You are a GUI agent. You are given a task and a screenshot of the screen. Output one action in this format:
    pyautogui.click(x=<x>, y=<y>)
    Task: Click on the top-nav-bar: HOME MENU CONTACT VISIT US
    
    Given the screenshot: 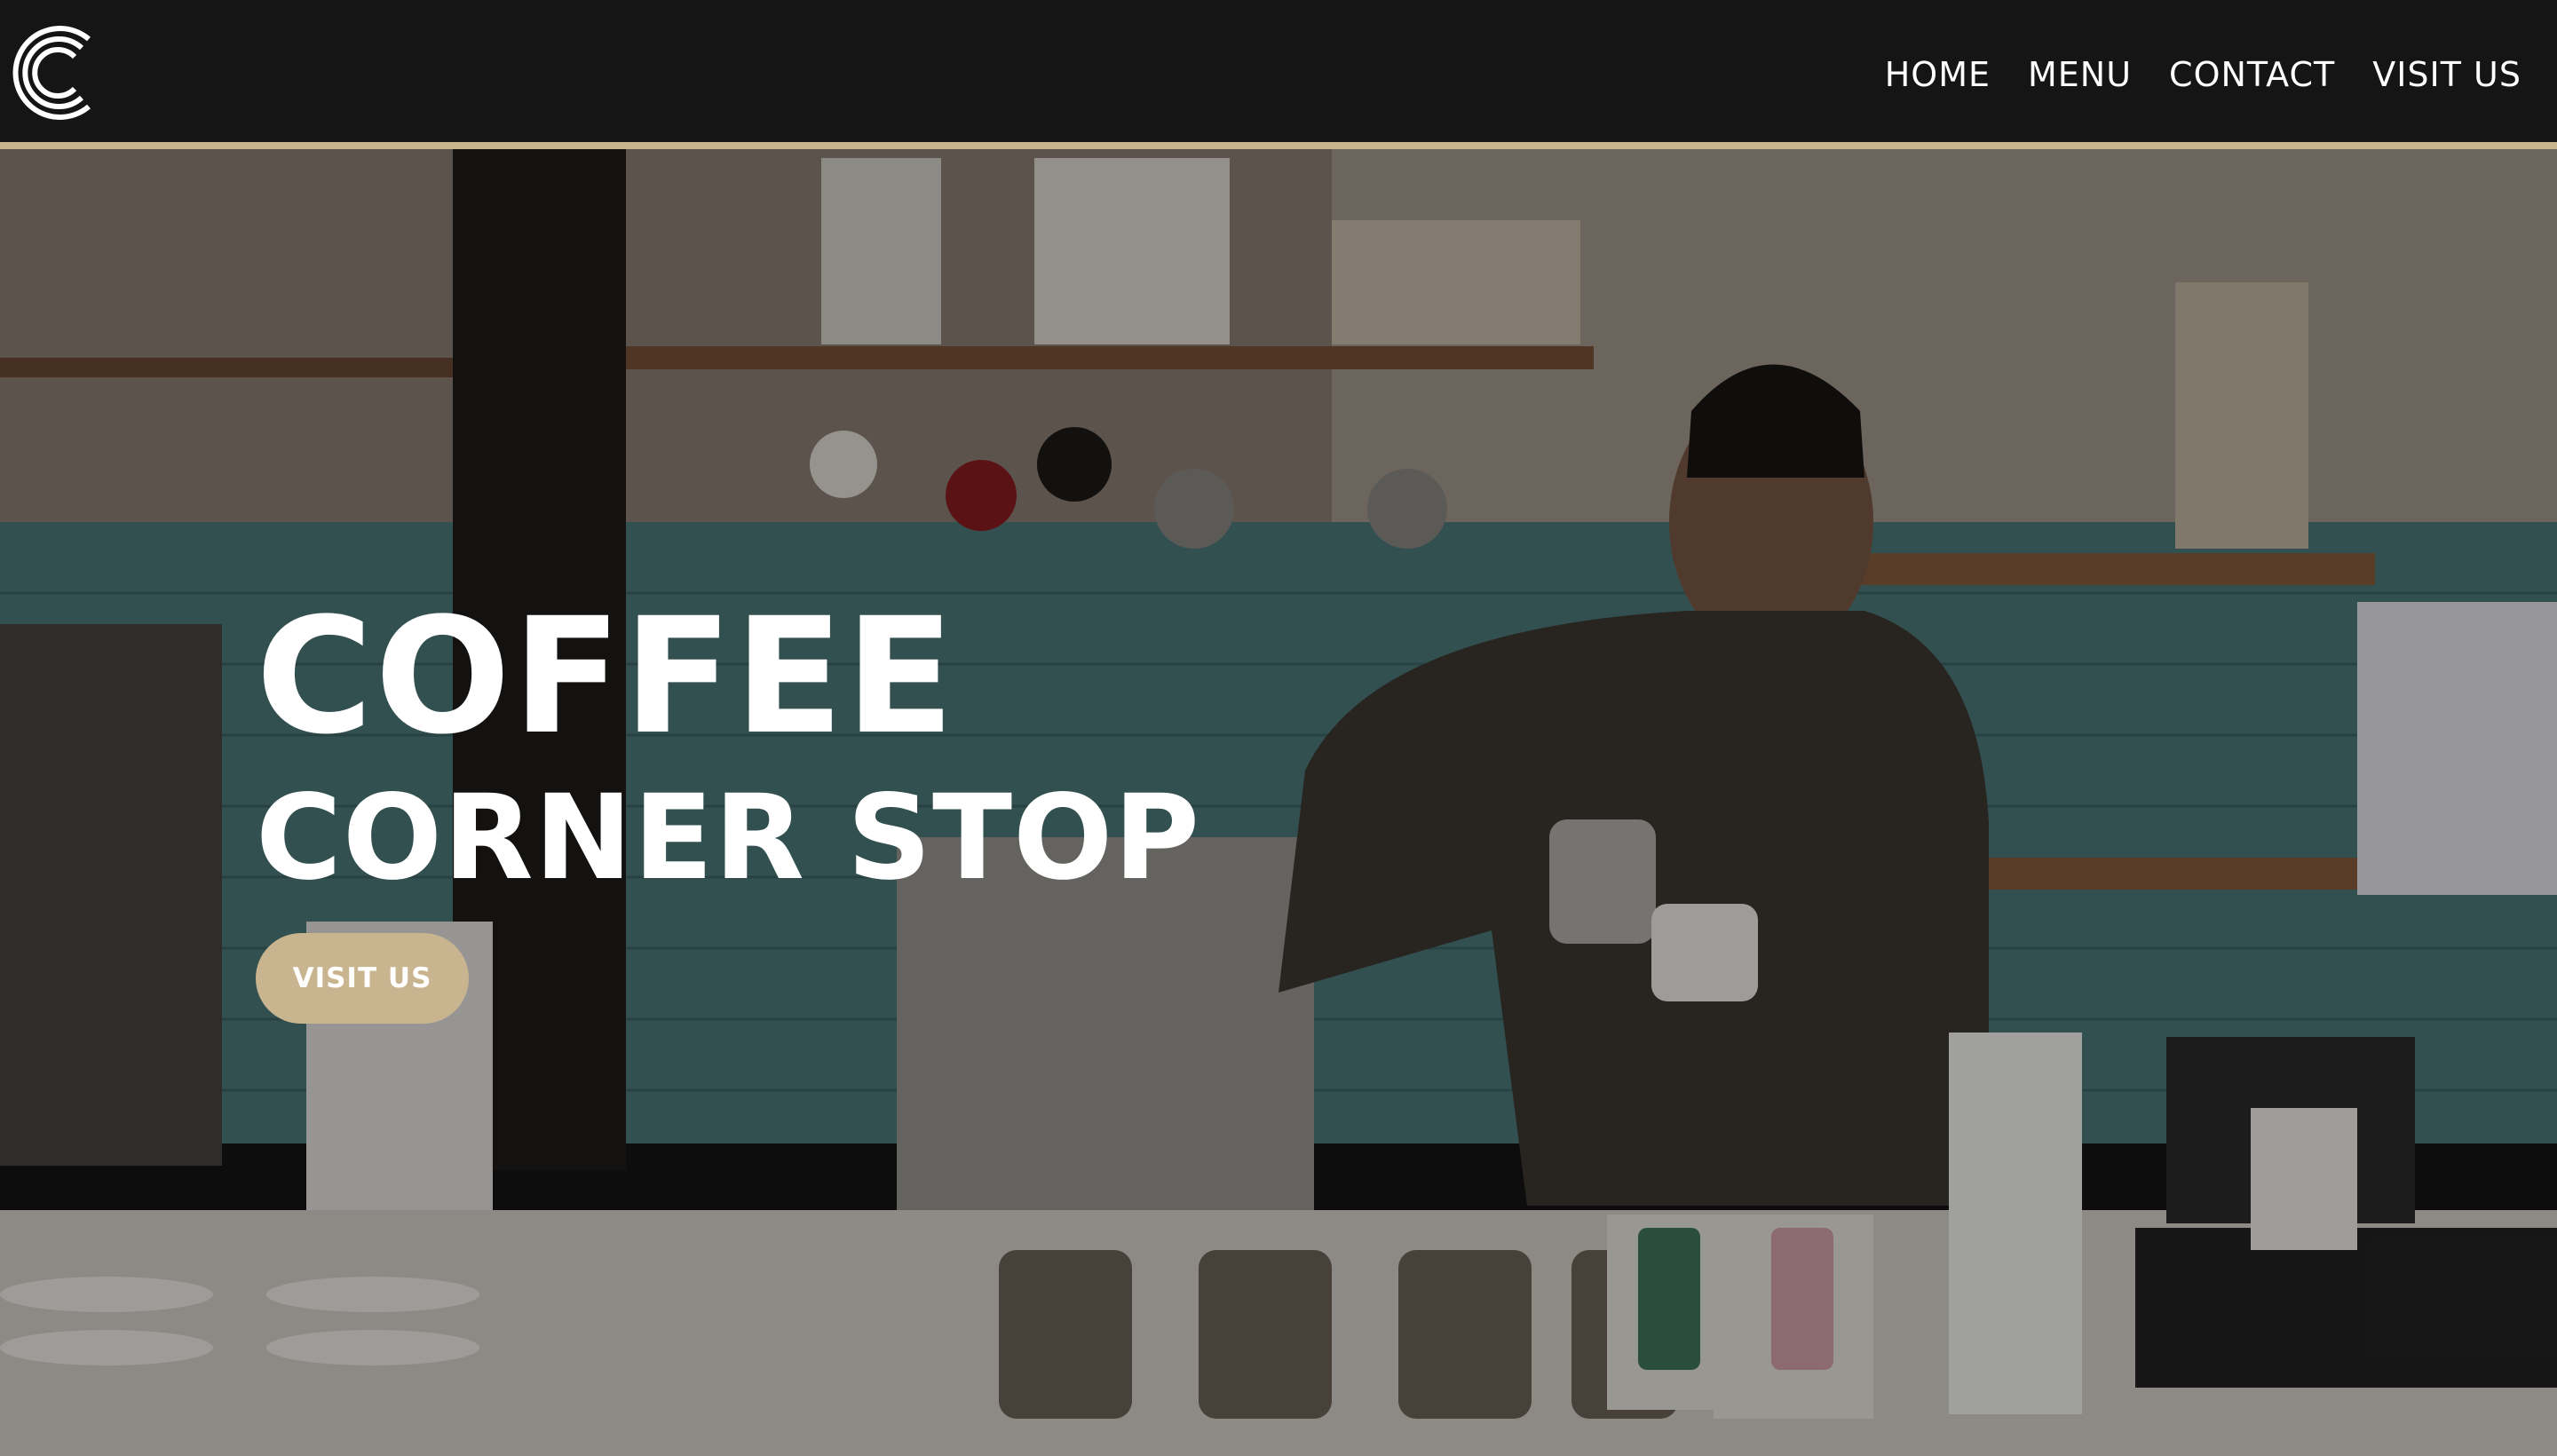 What is the action you would take?
    pyautogui.click(x=1278, y=74)
    